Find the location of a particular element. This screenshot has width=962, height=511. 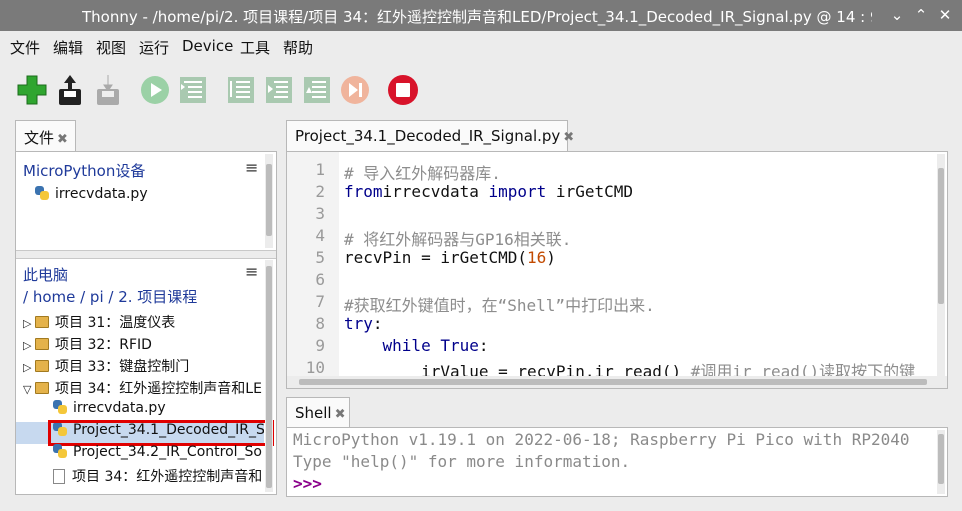

local-scrollbar is located at coordinates (269, 376).